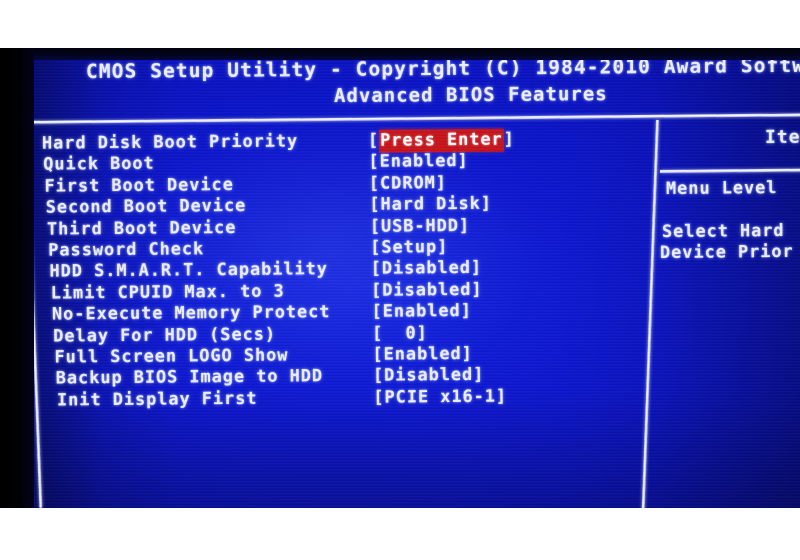 The height and width of the screenshot is (560, 800). What do you see at coordinates (126, 250) in the screenshot?
I see `menu-item-label: Password Check` at bounding box center [126, 250].